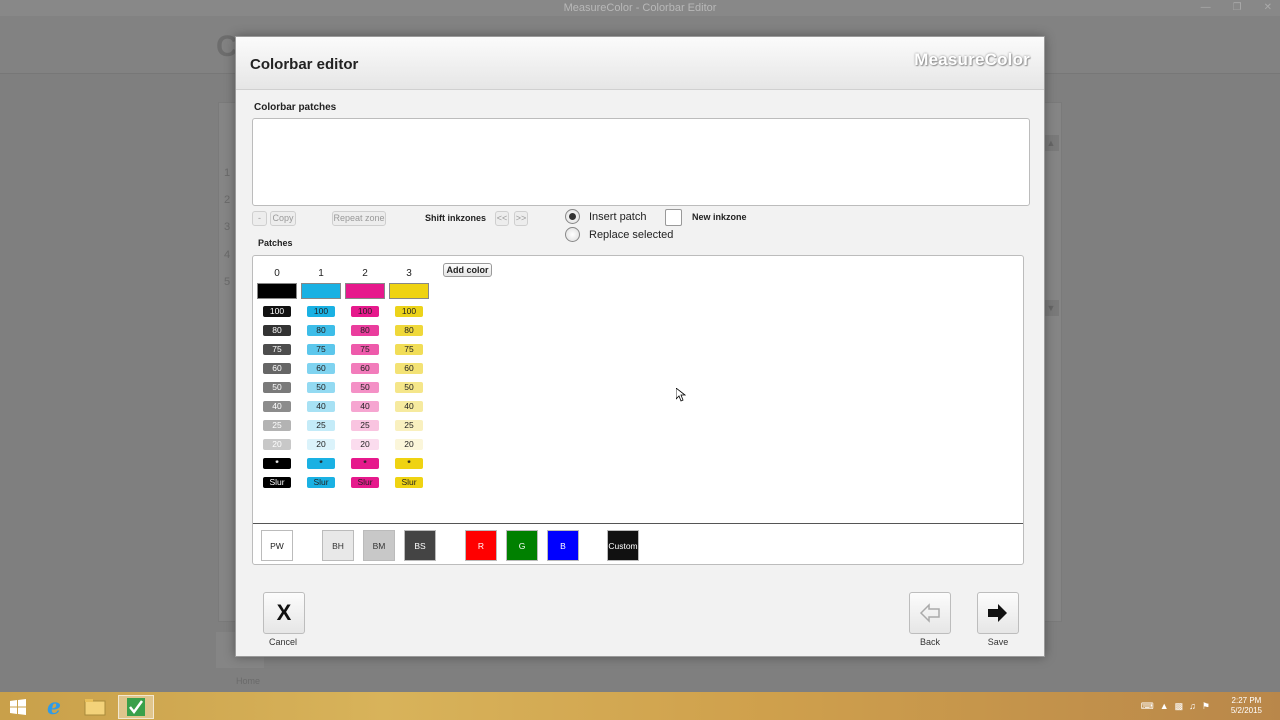  What do you see at coordinates (638, 523) in the screenshot?
I see `swatch-divider` at bounding box center [638, 523].